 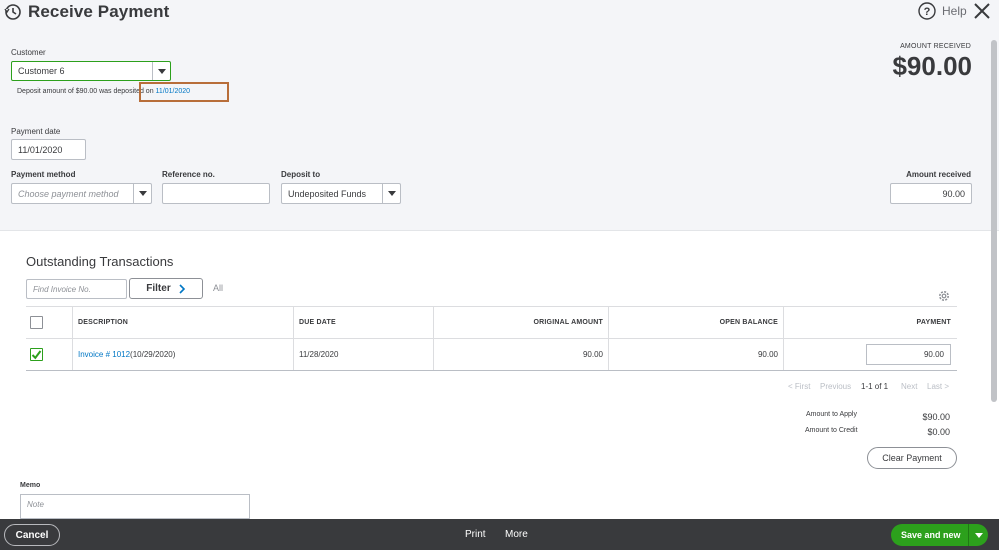 What do you see at coordinates (68, 193) in the screenshot?
I see `payment-method-placeholder: Choose payment method` at bounding box center [68, 193].